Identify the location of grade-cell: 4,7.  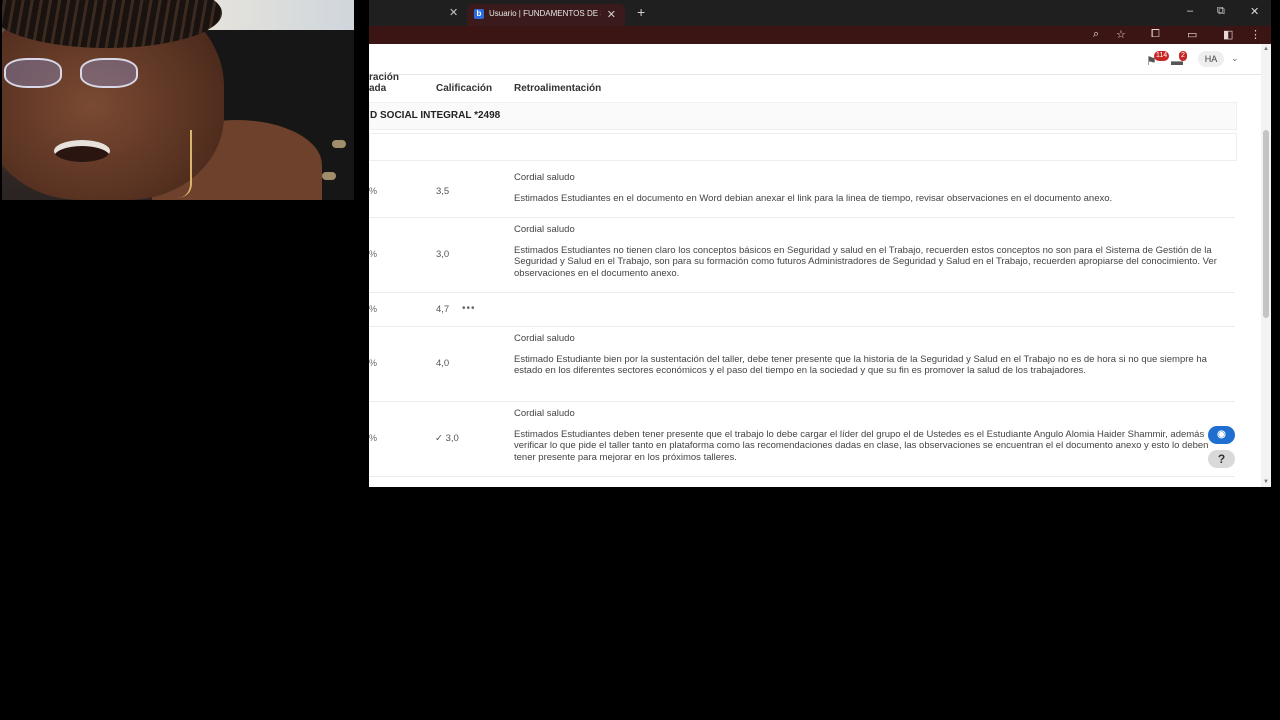
(443, 309).